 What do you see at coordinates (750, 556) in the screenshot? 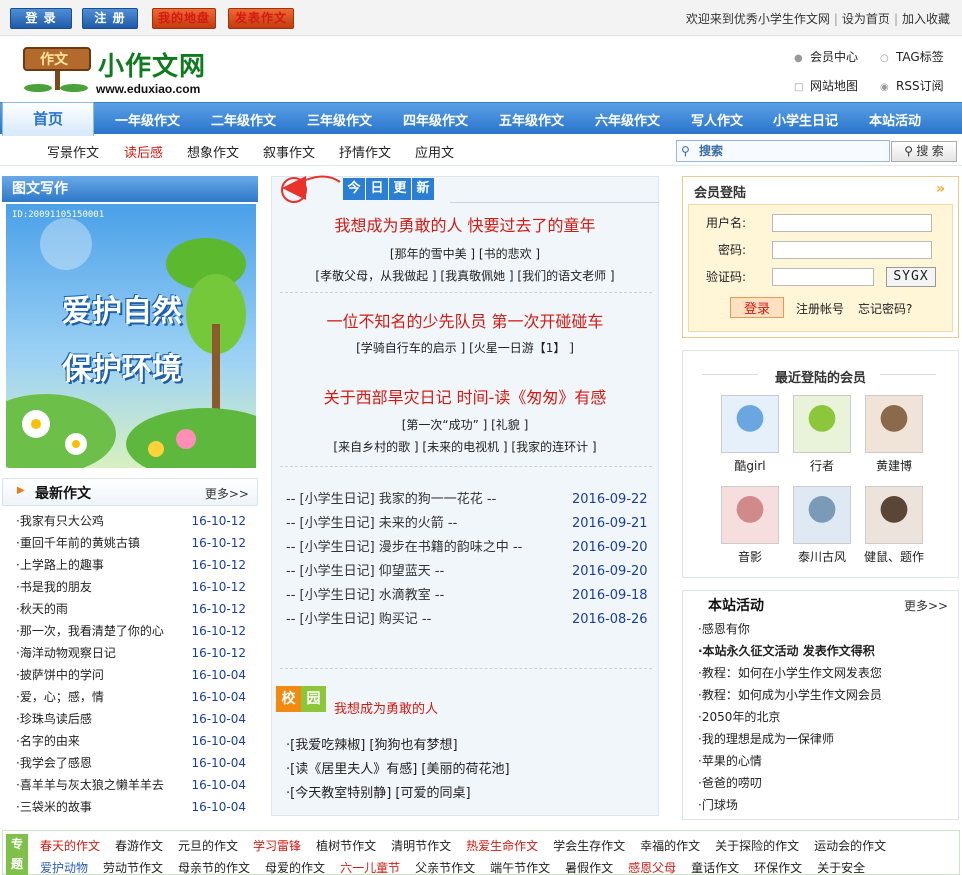
I see `member-name: 音影` at bounding box center [750, 556].